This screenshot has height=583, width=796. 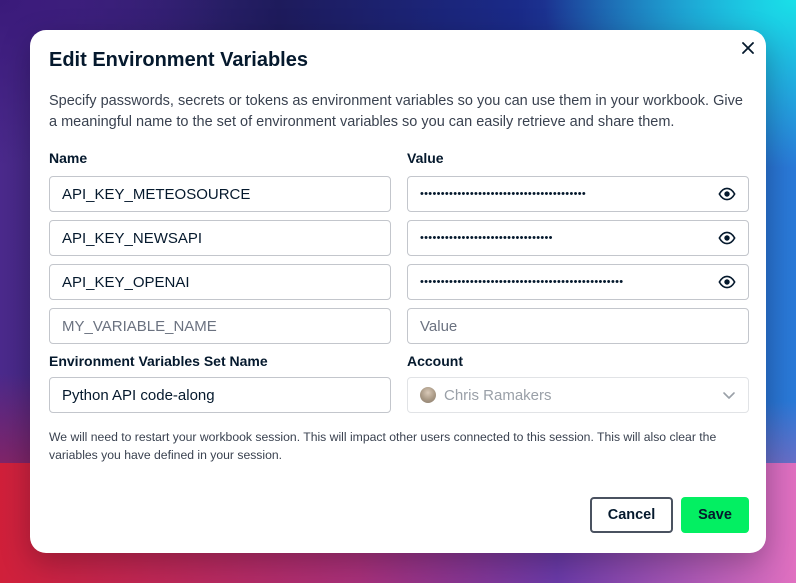 I want to click on account-label: Account, so click(x=435, y=361).